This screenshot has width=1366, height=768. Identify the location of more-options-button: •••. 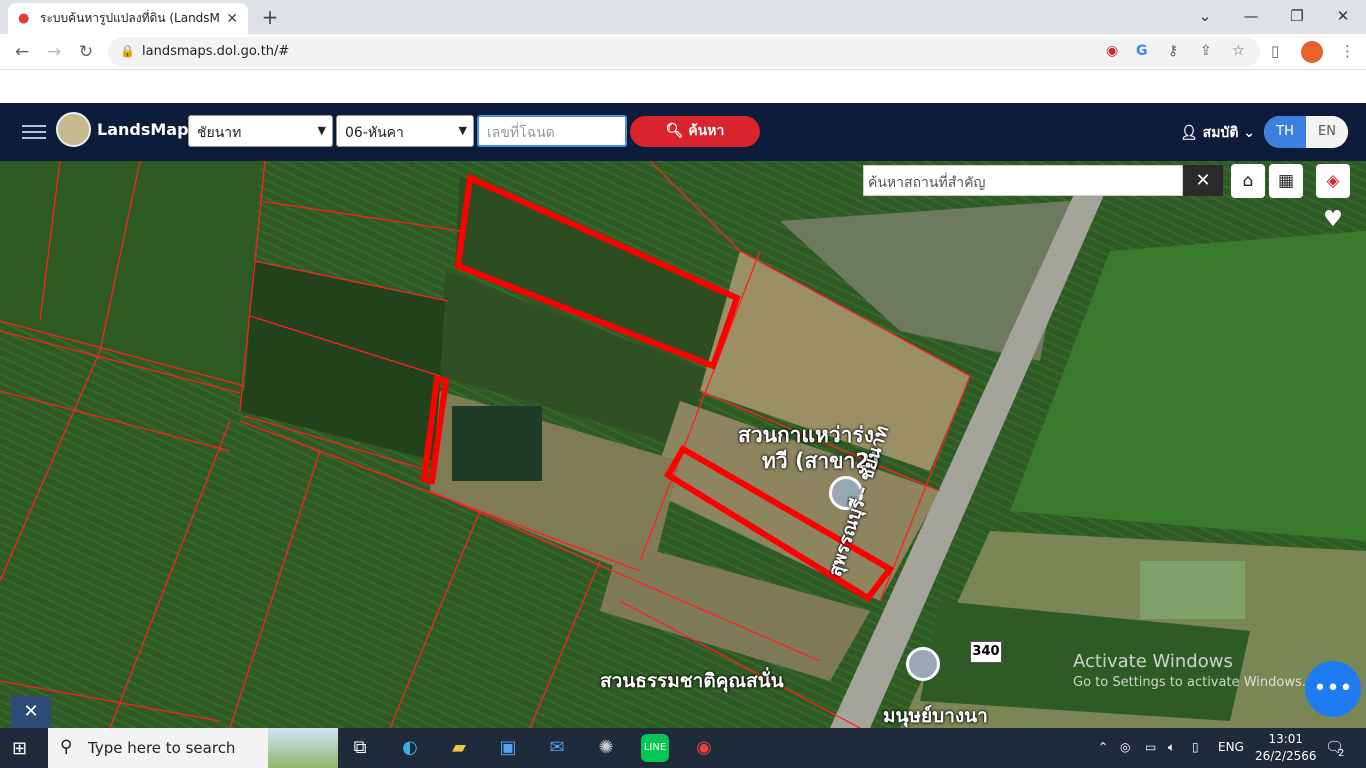
(1333, 689).